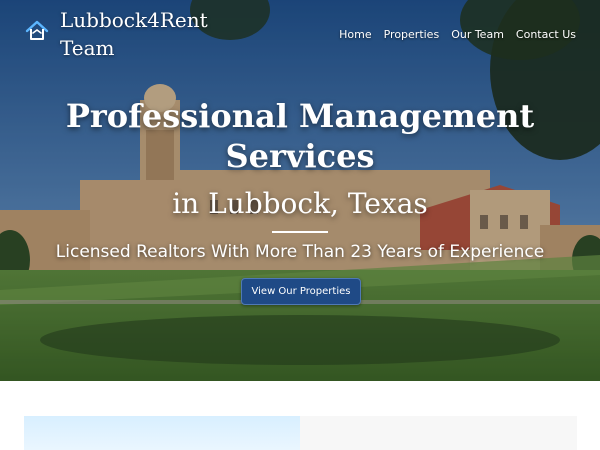  I want to click on nav-home: Home, so click(355, 34).